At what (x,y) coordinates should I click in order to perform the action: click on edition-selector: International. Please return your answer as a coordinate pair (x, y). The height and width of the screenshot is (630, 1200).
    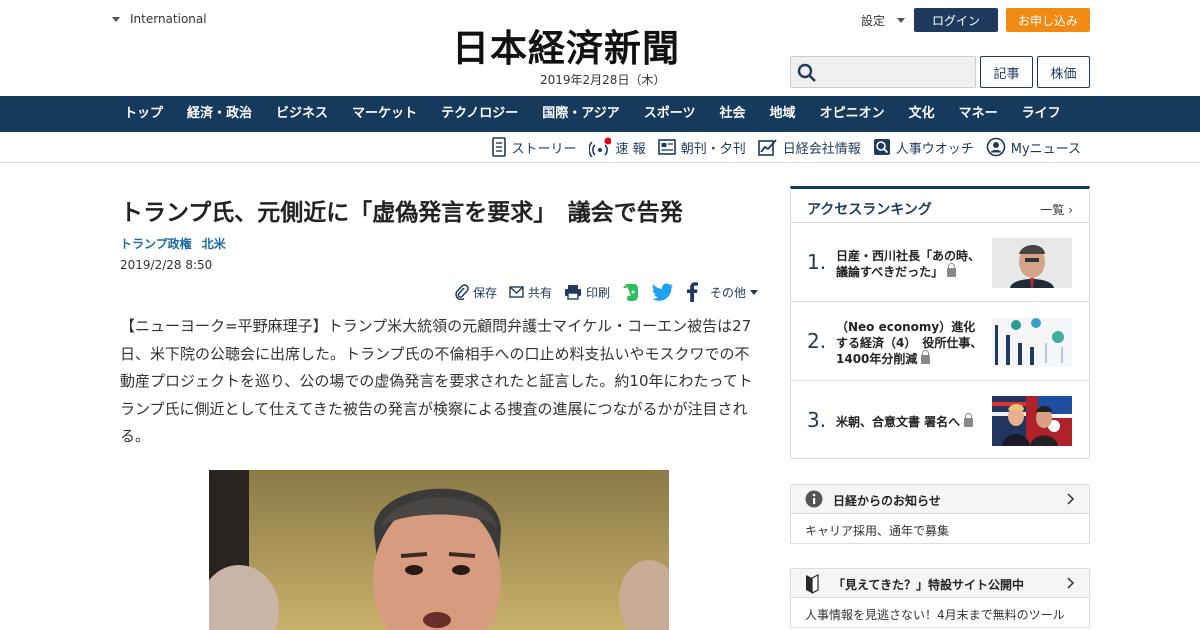
    Looking at the image, I should click on (159, 19).